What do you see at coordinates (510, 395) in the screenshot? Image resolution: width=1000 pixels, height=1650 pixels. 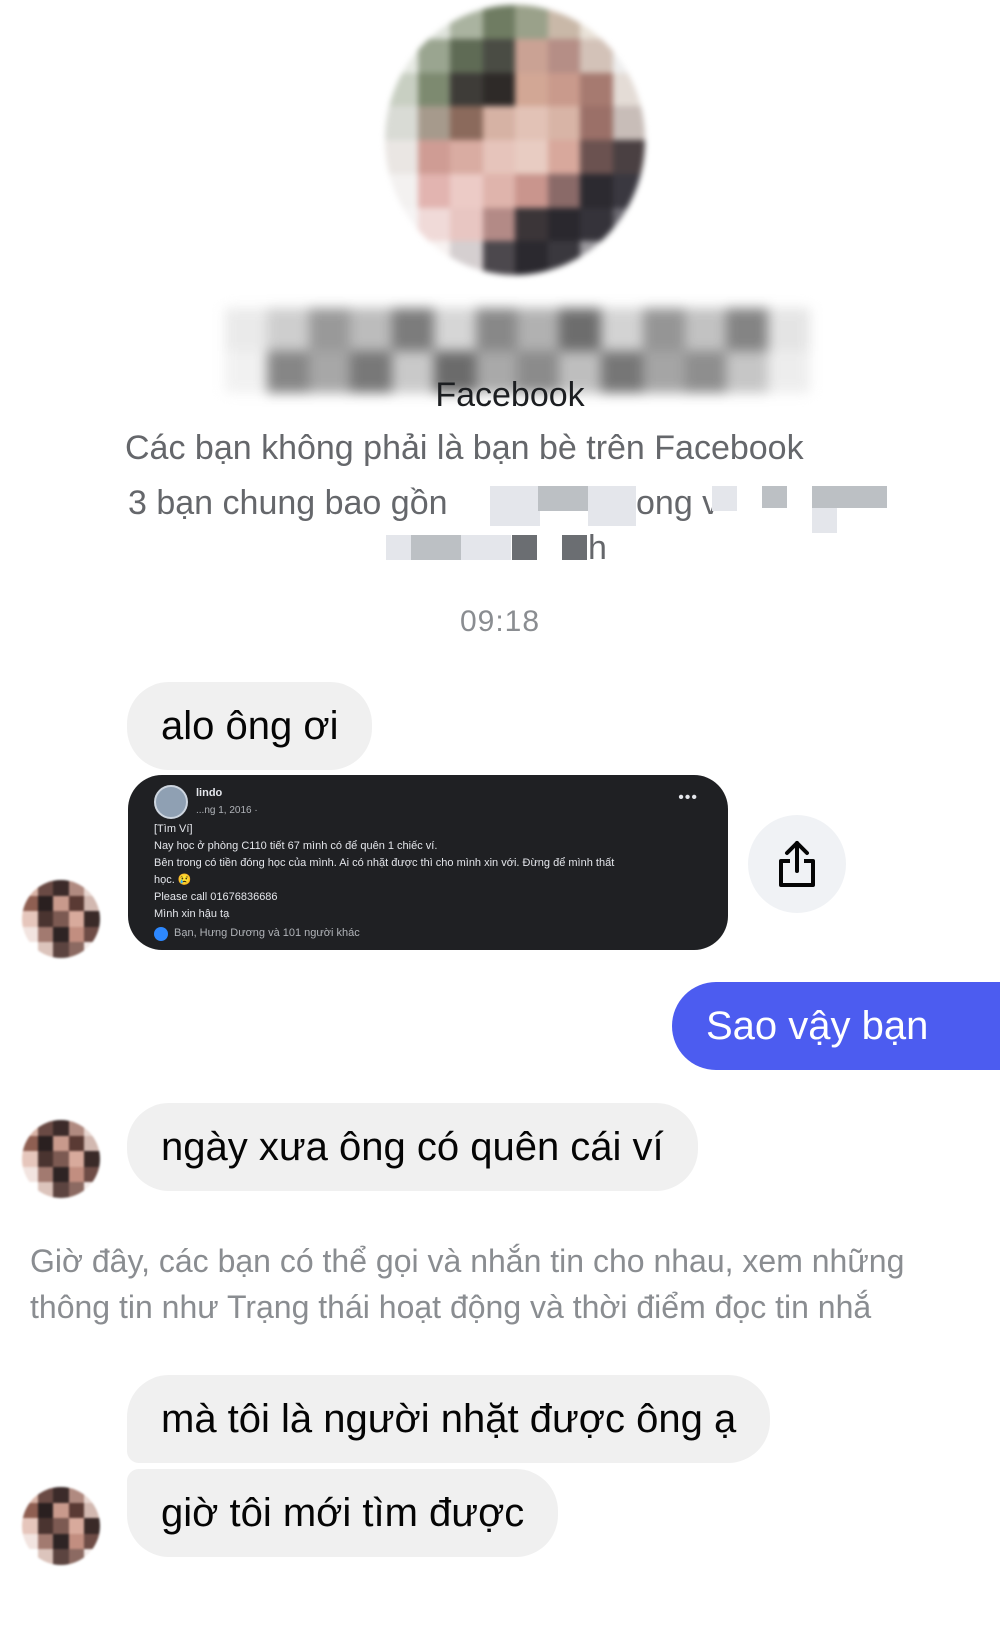 I see `profile-subtitle-partial: Facebook` at bounding box center [510, 395].